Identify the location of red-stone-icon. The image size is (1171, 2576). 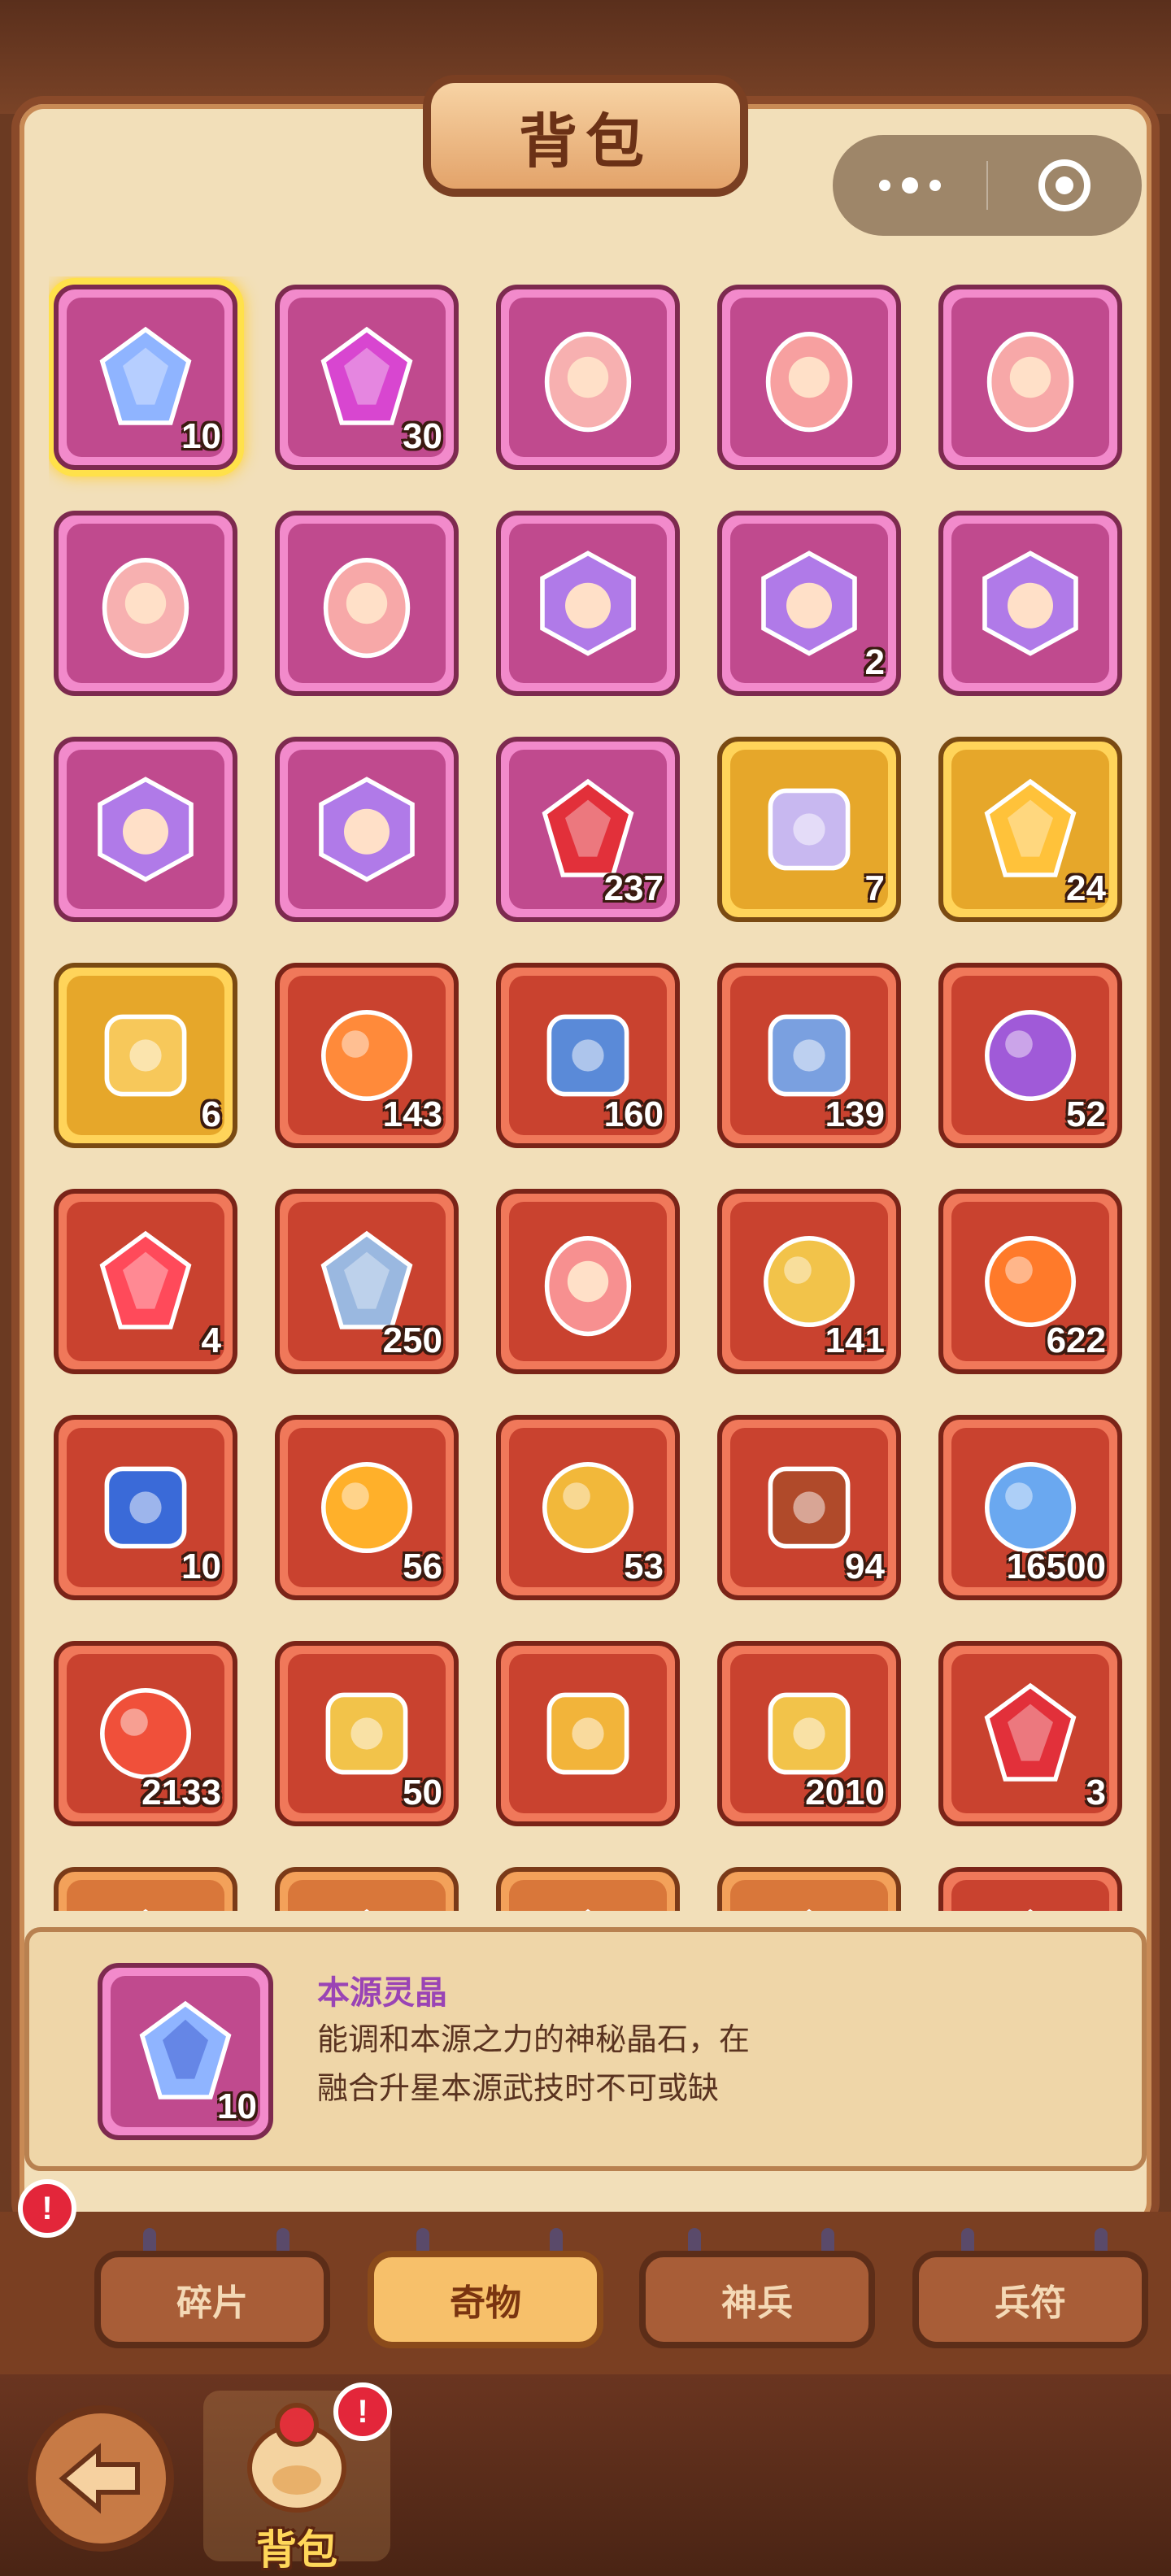
(146, 1279).